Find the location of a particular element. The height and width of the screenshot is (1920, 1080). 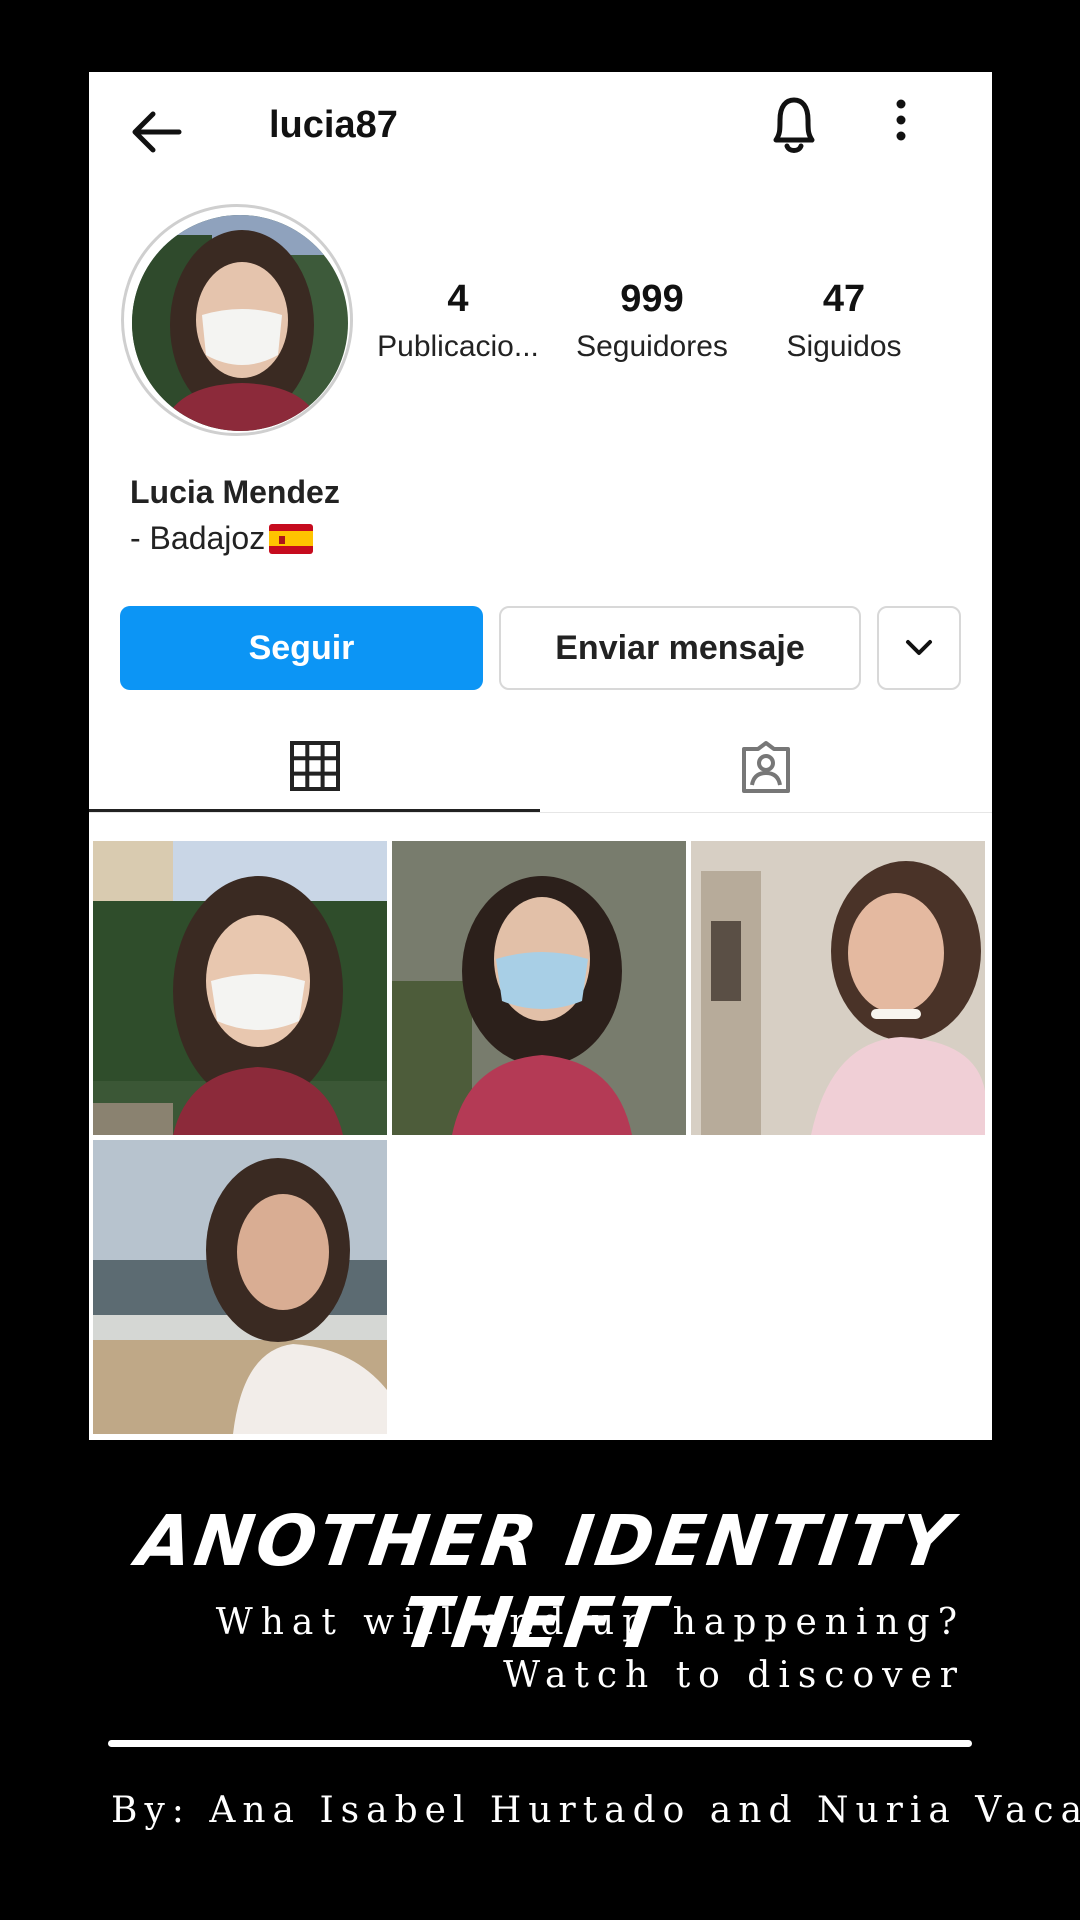

stat-following-value: 47 is located at coordinates (844, 299).